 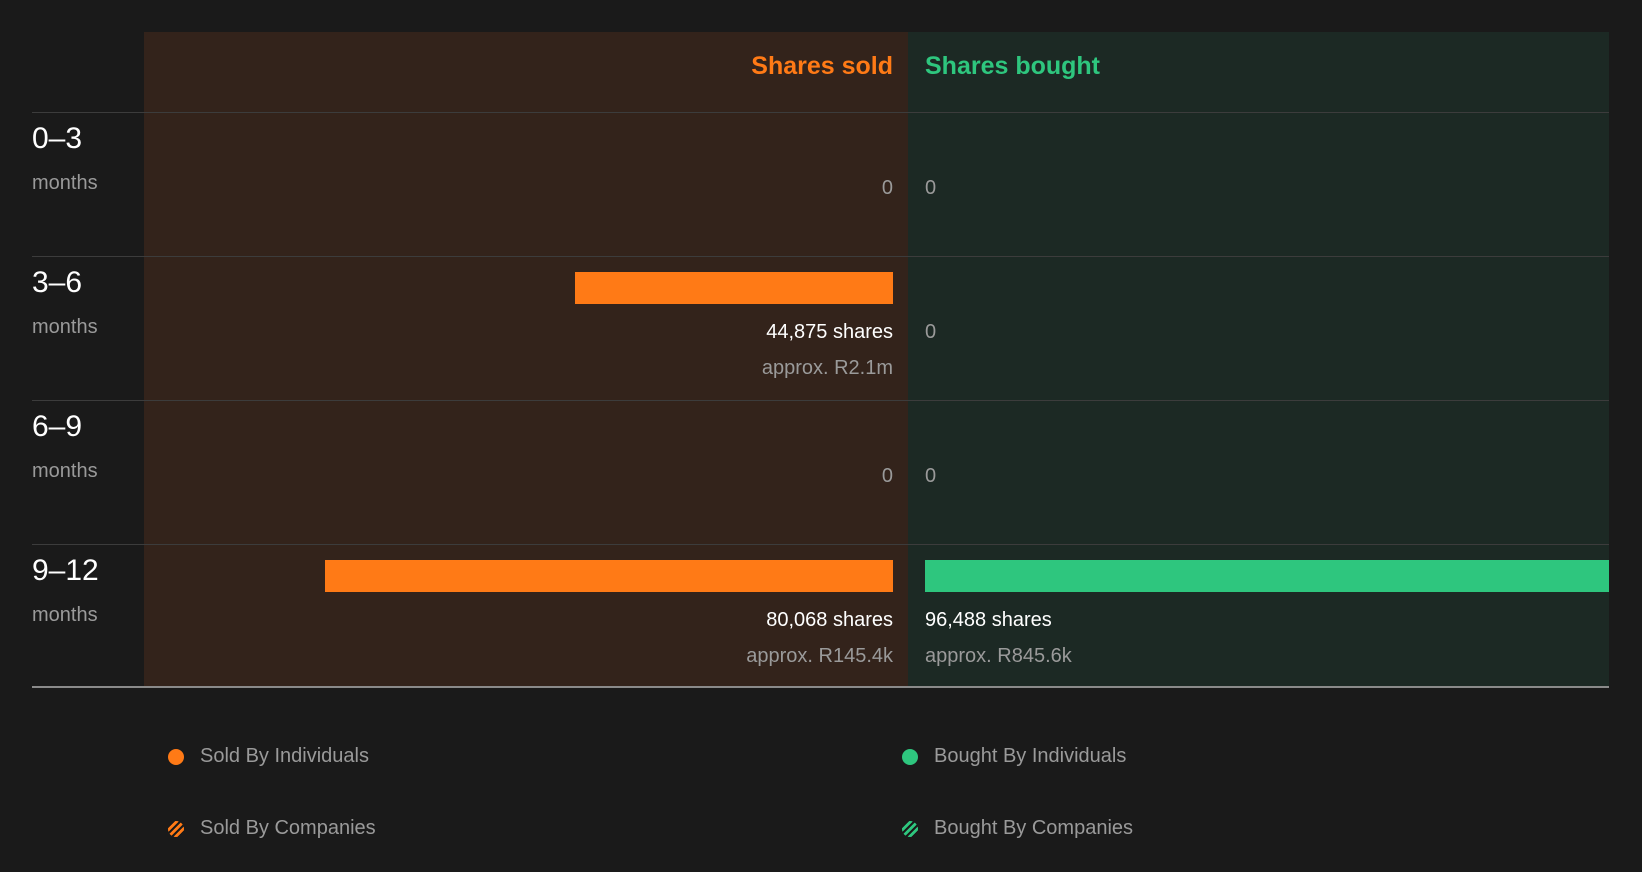 I want to click on legend-label: Bought By Individuals, so click(x=1030, y=756).